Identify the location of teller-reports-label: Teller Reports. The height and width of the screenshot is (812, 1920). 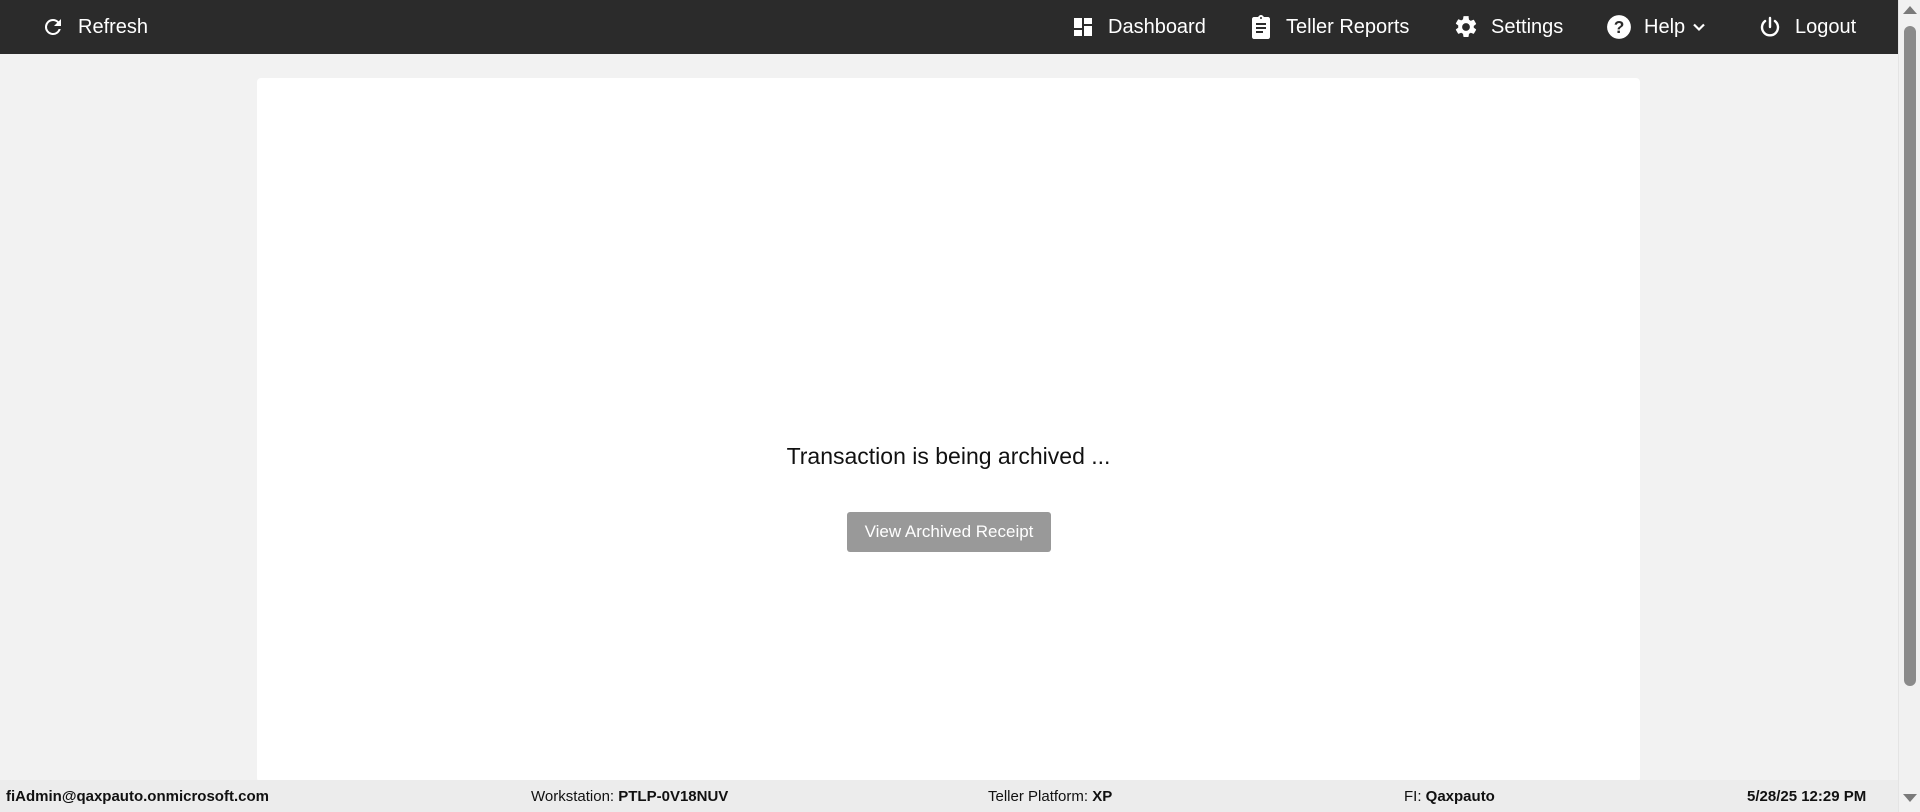
(1348, 26).